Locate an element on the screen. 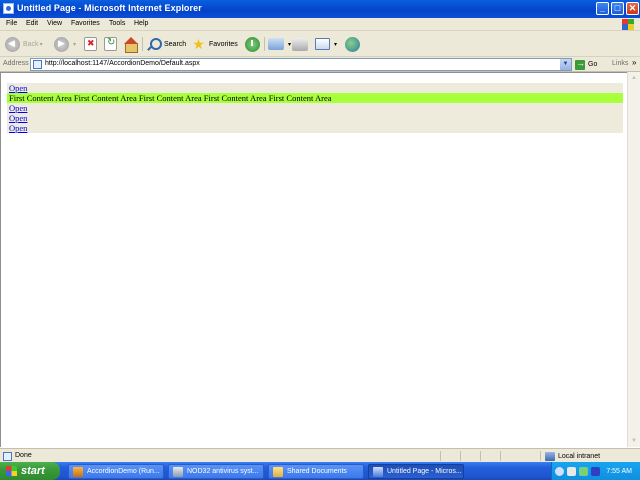 This screenshot has height=480, width=640. address-dropdown-icon: ▼ is located at coordinates (565, 64).